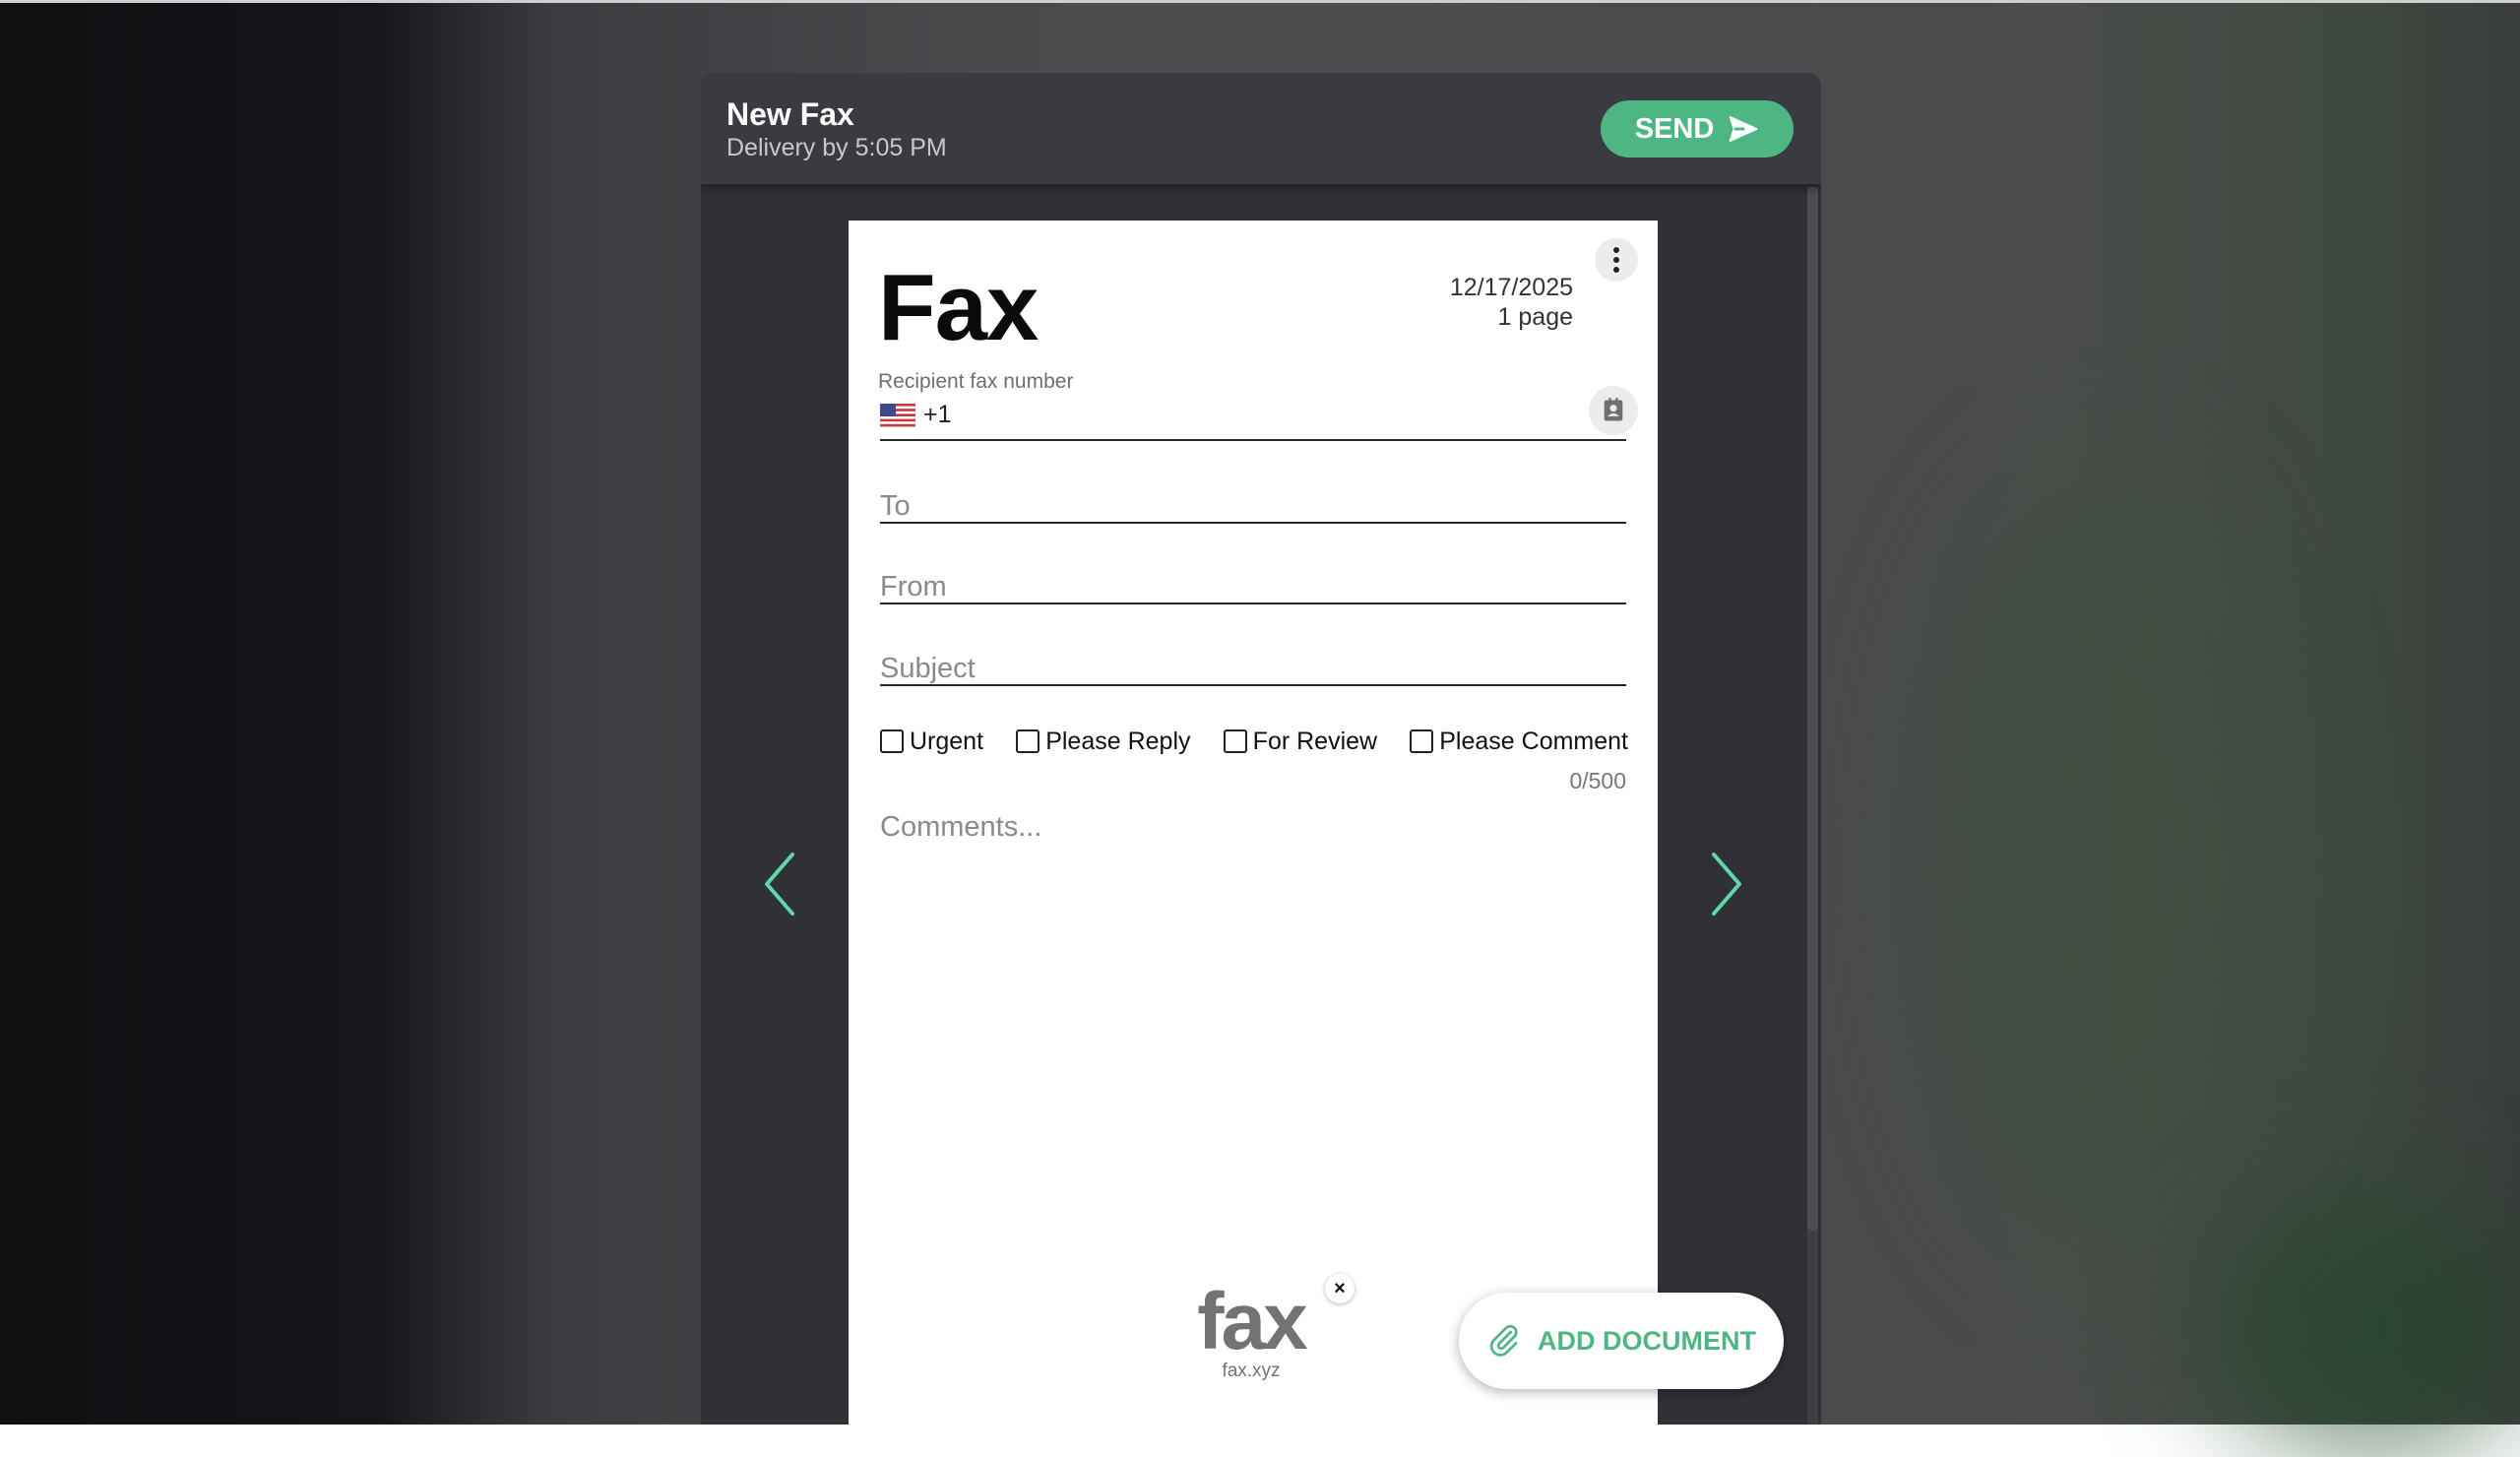  Describe the element at coordinates (1597, 780) in the screenshot. I see `character-counter: 0/500` at that location.